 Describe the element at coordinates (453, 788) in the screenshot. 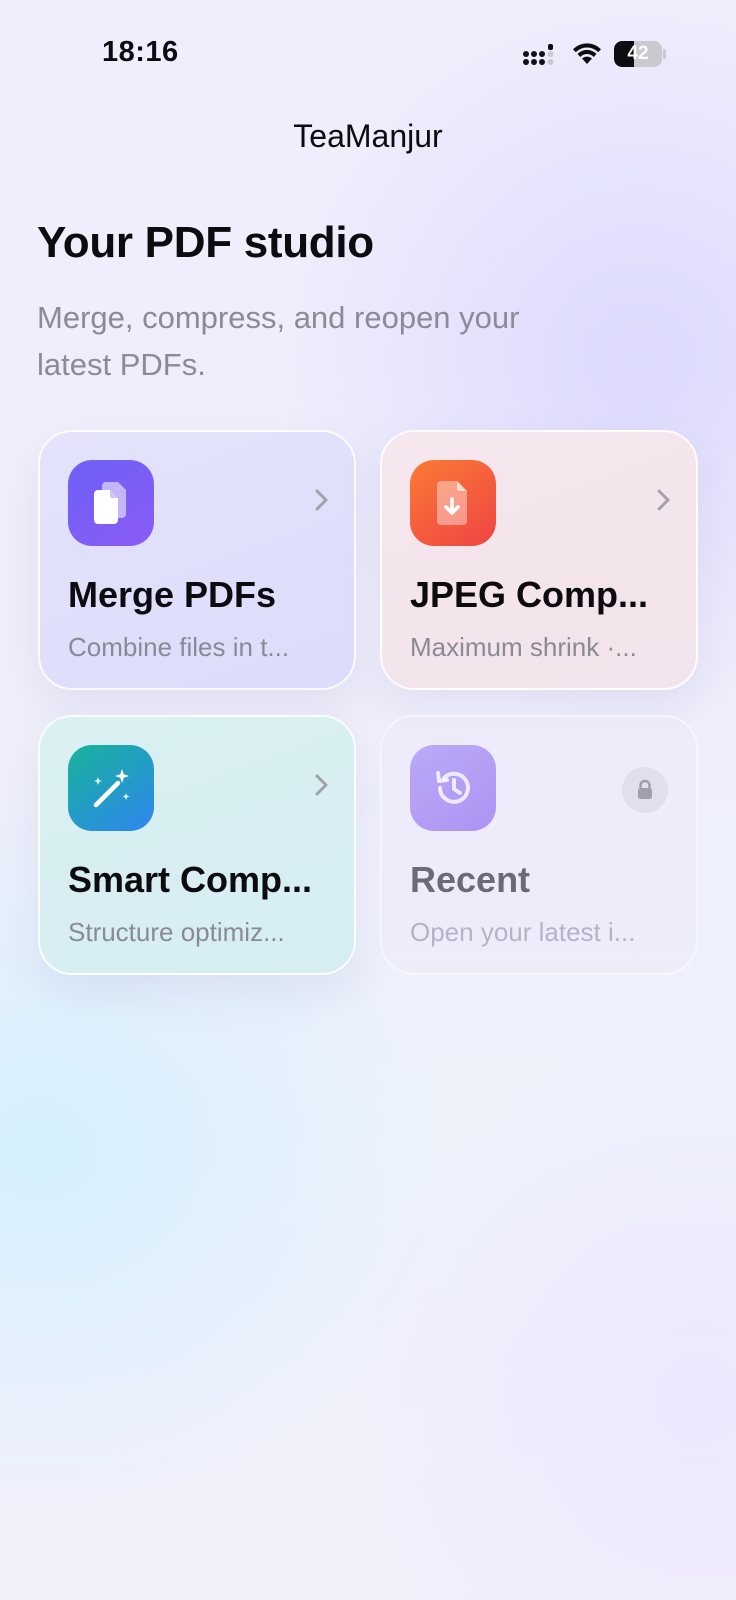

I see `history-icon` at that location.